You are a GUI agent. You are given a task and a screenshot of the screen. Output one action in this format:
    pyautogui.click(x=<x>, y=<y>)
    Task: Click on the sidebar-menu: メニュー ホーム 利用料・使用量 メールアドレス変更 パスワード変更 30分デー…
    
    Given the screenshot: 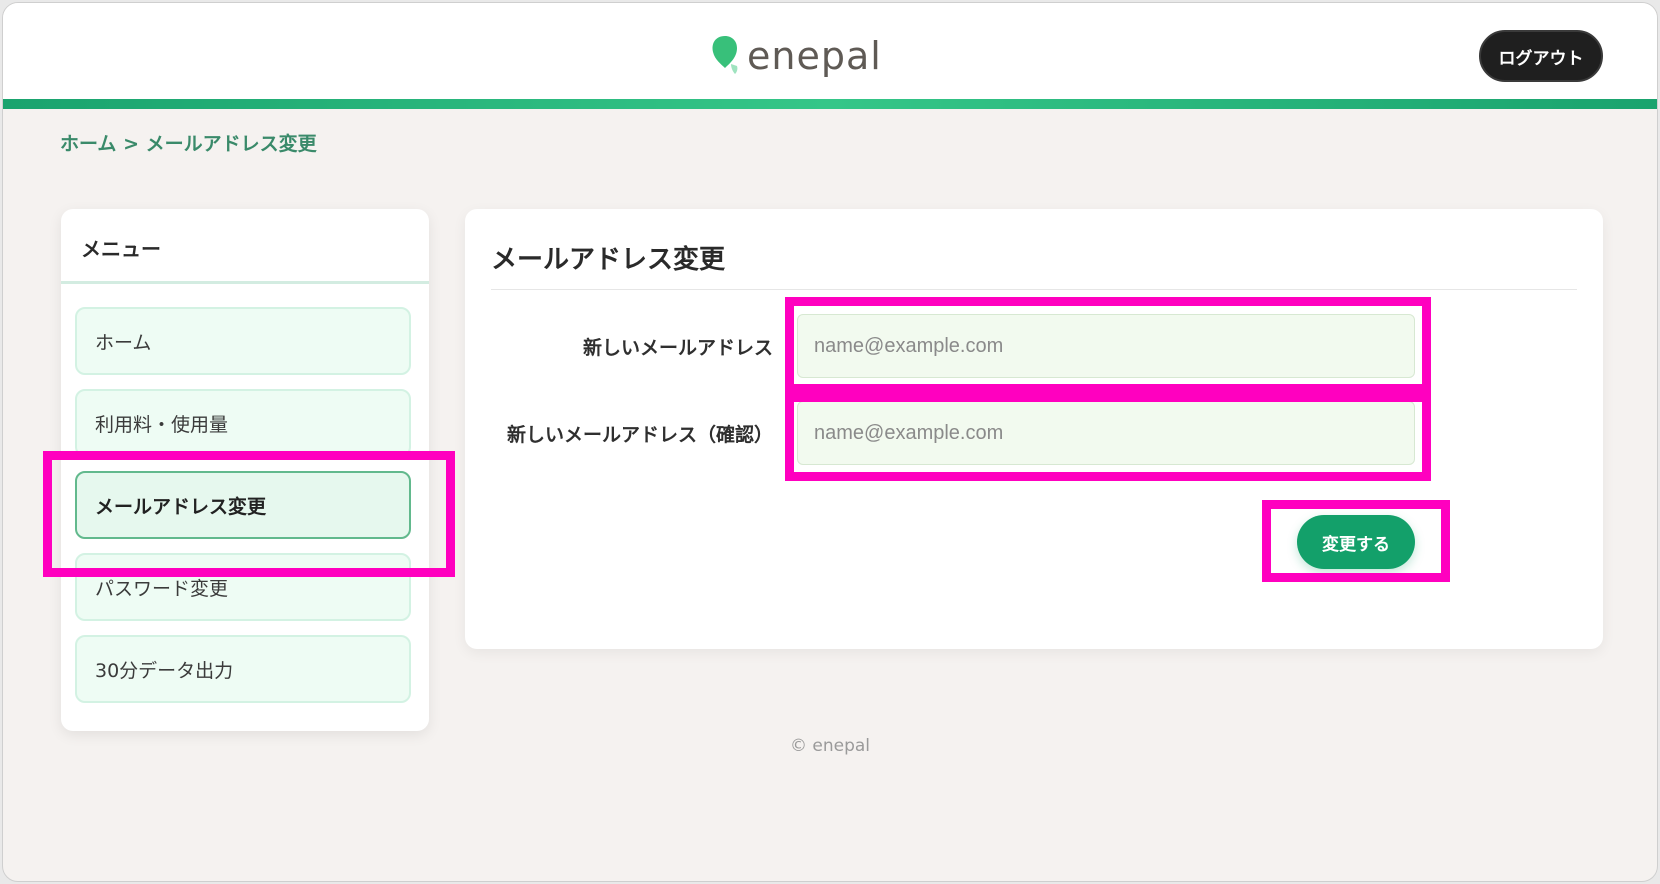 What is the action you would take?
    pyautogui.click(x=245, y=470)
    